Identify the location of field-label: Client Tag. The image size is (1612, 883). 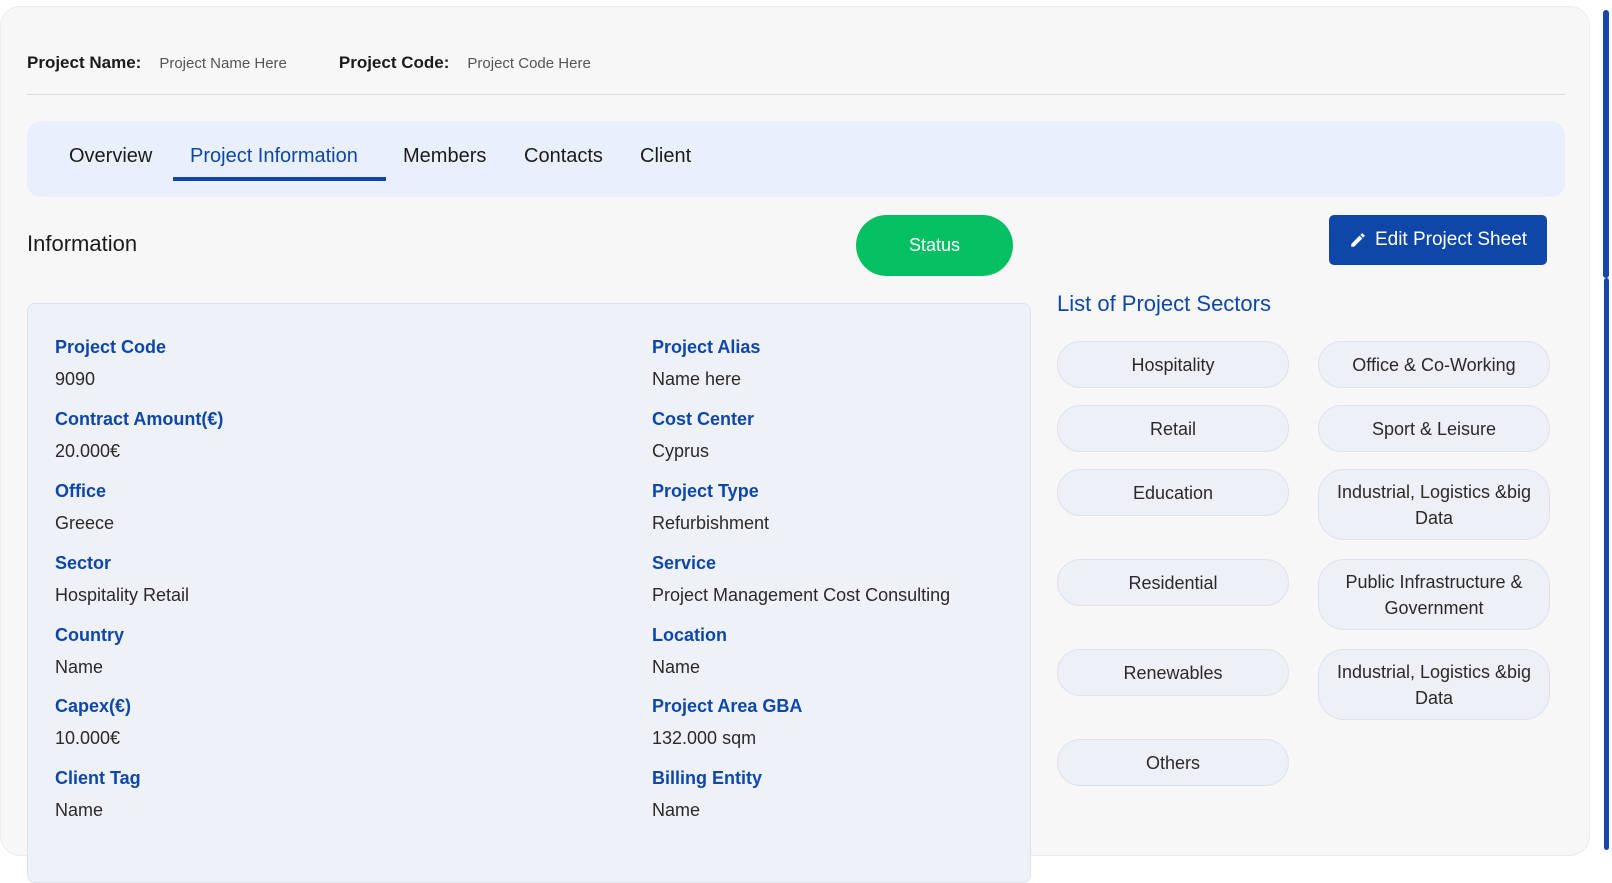
(98, 778).